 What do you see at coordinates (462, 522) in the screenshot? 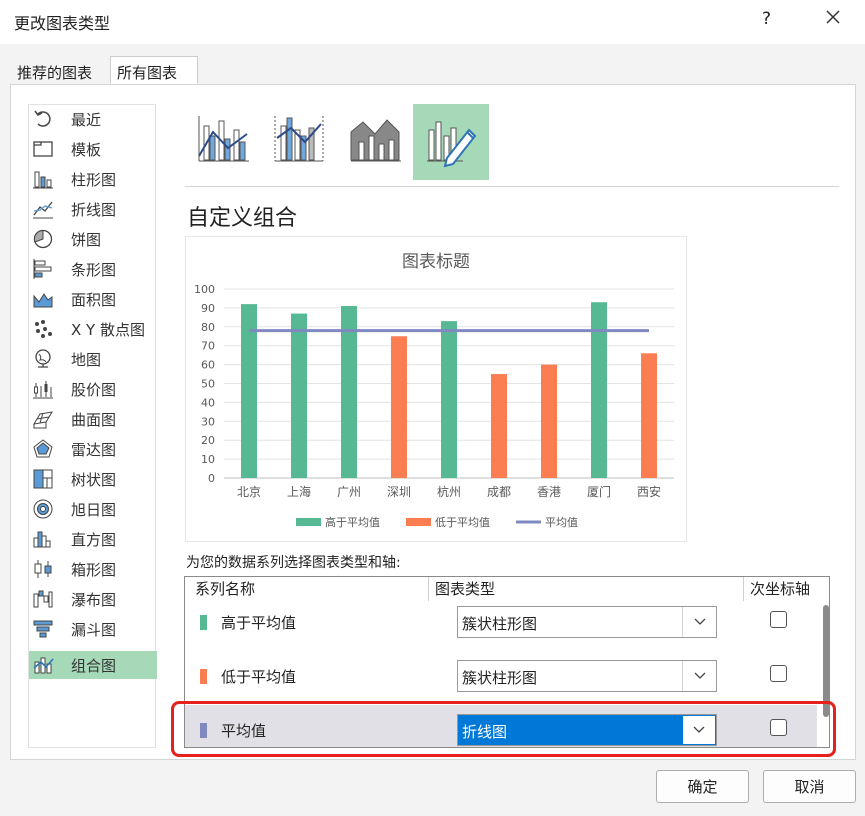
I see `legend-label: 低于平均值` at bounding box center [462, 522].